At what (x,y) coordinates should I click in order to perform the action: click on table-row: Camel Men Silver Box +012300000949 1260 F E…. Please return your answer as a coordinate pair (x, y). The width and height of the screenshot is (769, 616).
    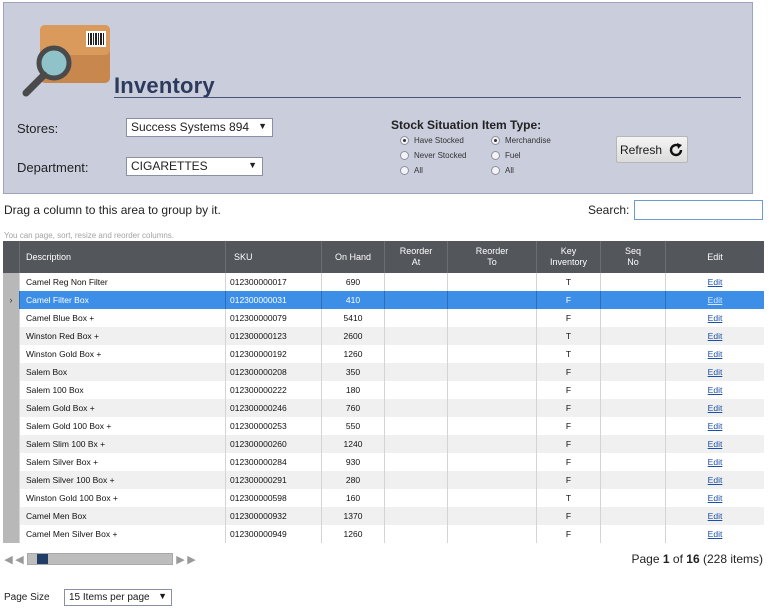
    Looking at the image, I should click on (383, 534).